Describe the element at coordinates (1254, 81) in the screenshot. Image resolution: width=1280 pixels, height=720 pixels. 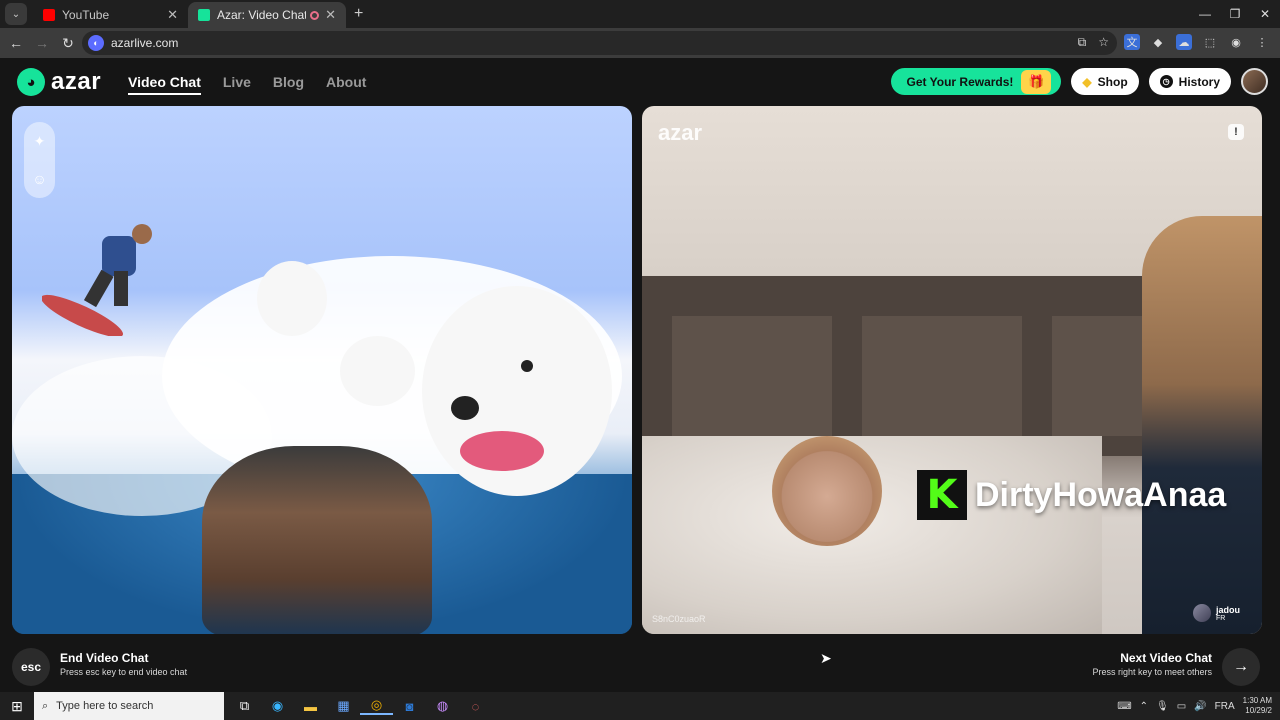
I see `user-avatar` at that location.